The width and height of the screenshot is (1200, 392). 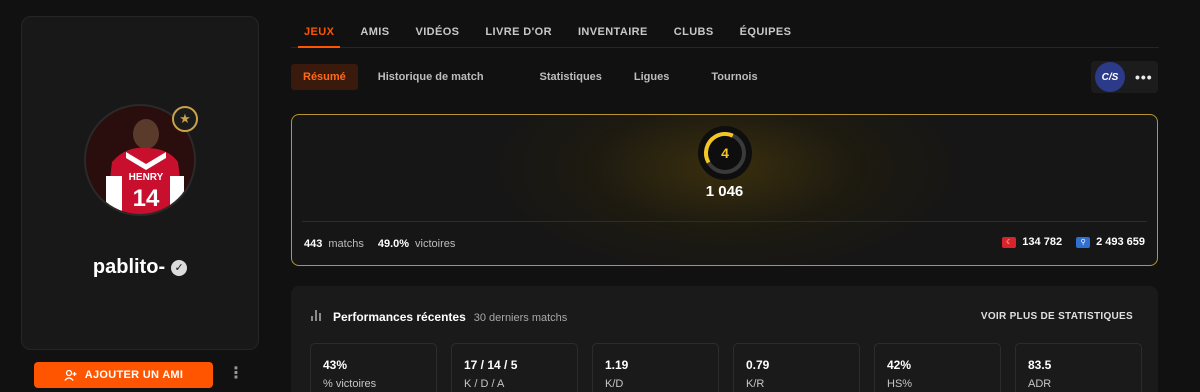 I want to click on tab-amis: AMIS, so click(x=374, y=31).